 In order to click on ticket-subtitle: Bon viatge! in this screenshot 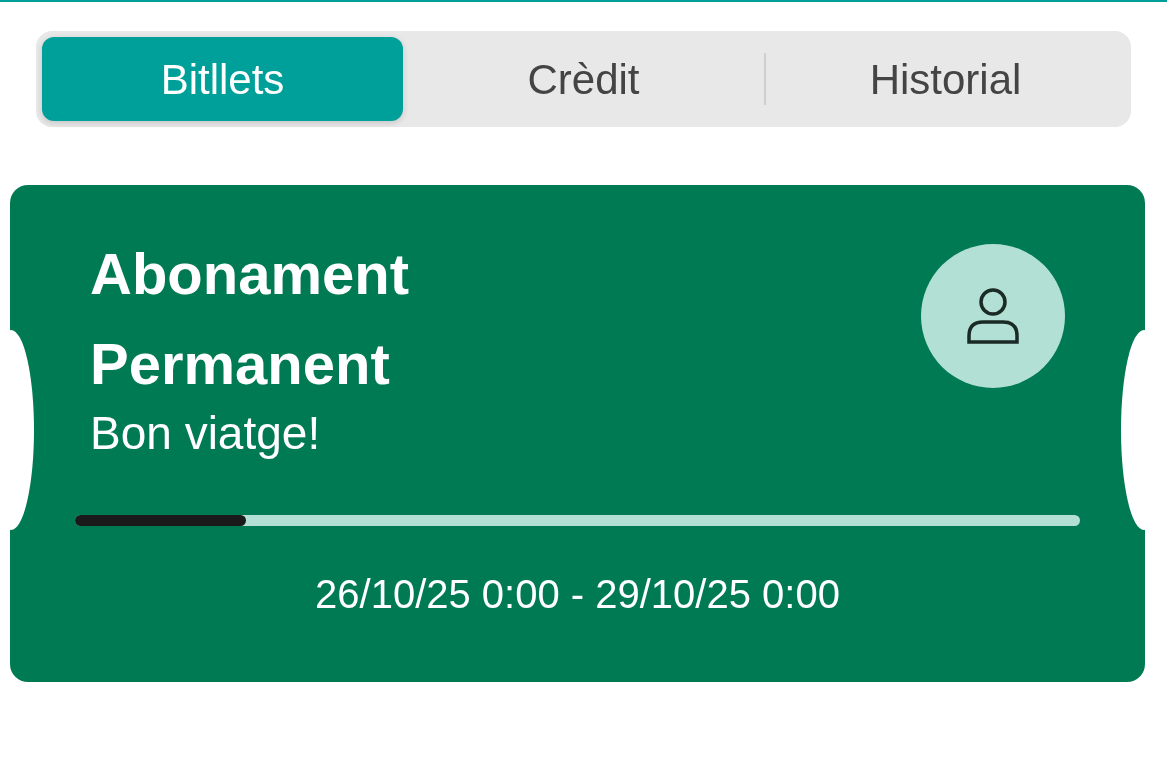, I will do `click(206, 433)`.